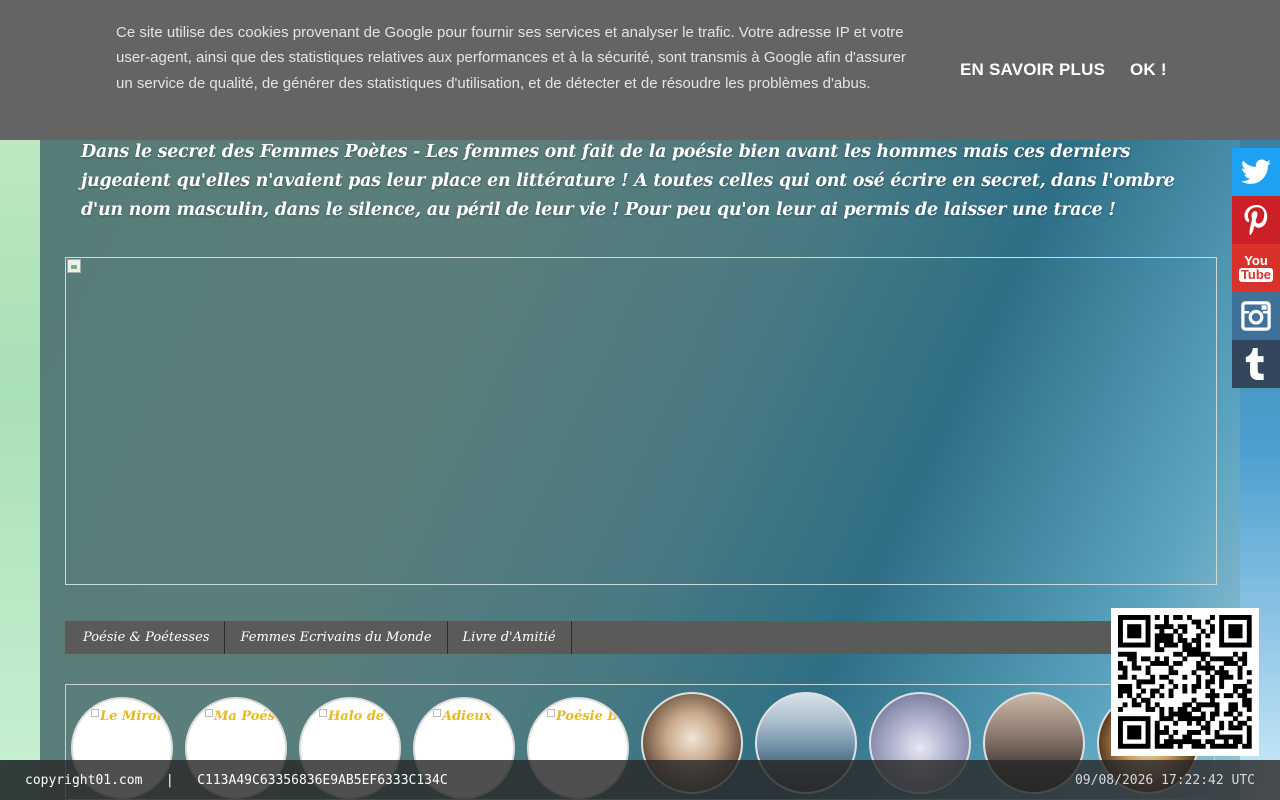 Image resolution: width=1280 pixels, height=800 pixels. I want to click on tumblr-button, so click(1256, 364).